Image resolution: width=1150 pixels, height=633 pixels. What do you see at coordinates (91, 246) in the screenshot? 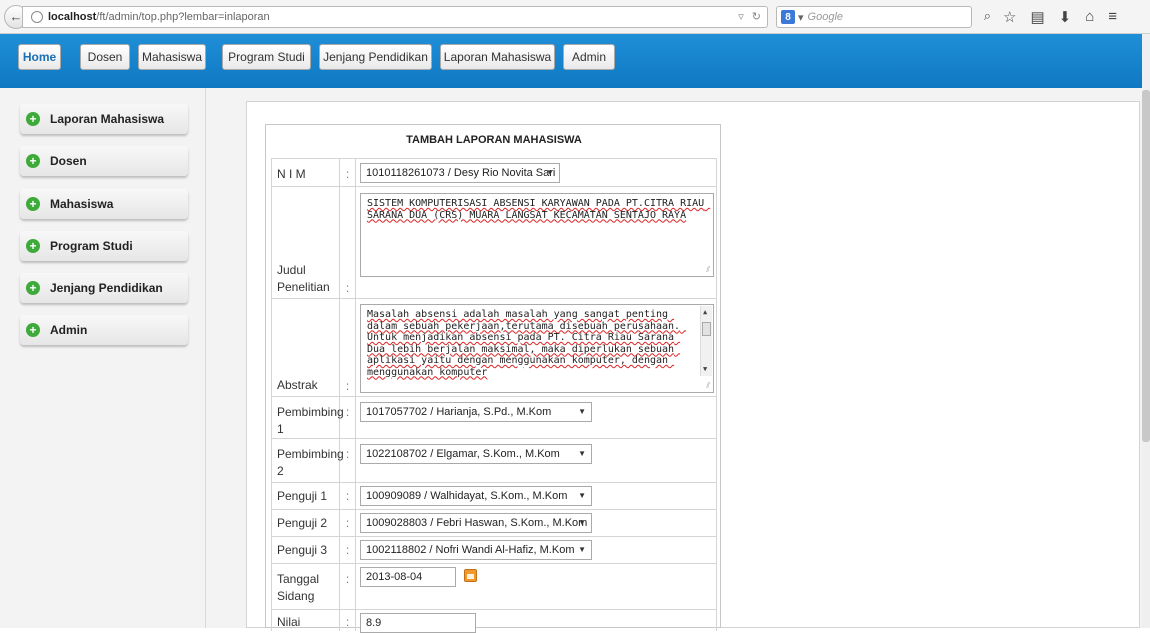
I see `sidebar-item-label: Program Studi` at bounding box center [91, 246].